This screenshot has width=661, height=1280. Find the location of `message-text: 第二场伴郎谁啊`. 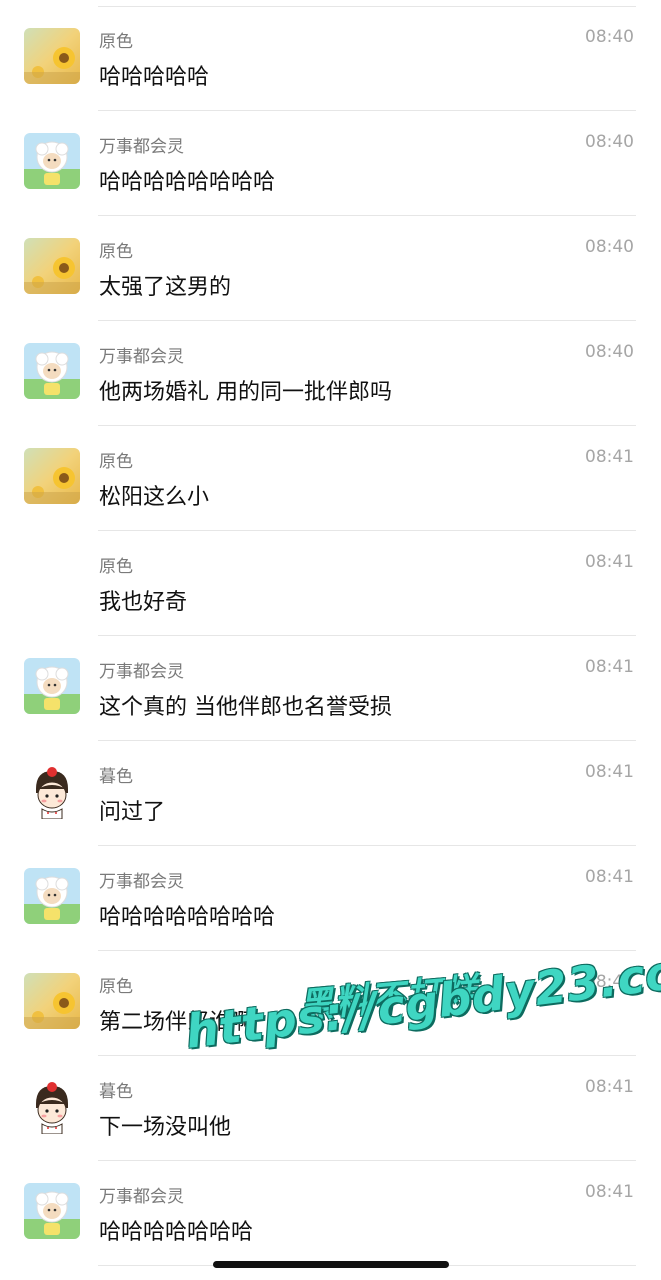

message-text: 第二场伴郎谁啊 is located at coordinates (176, 1022).